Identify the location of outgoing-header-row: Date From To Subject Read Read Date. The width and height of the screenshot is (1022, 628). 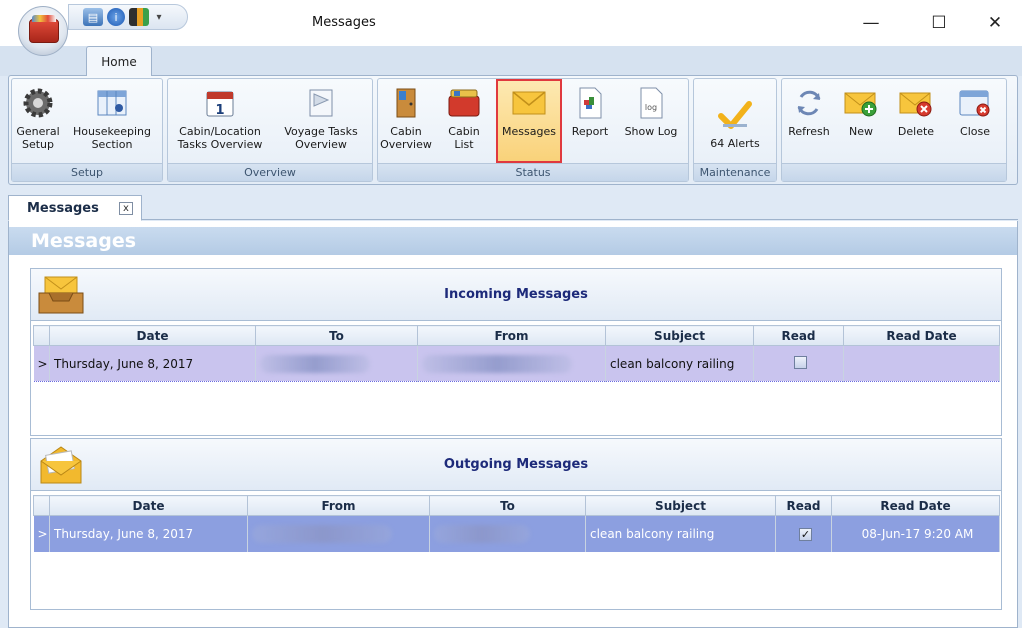
(516, 505).